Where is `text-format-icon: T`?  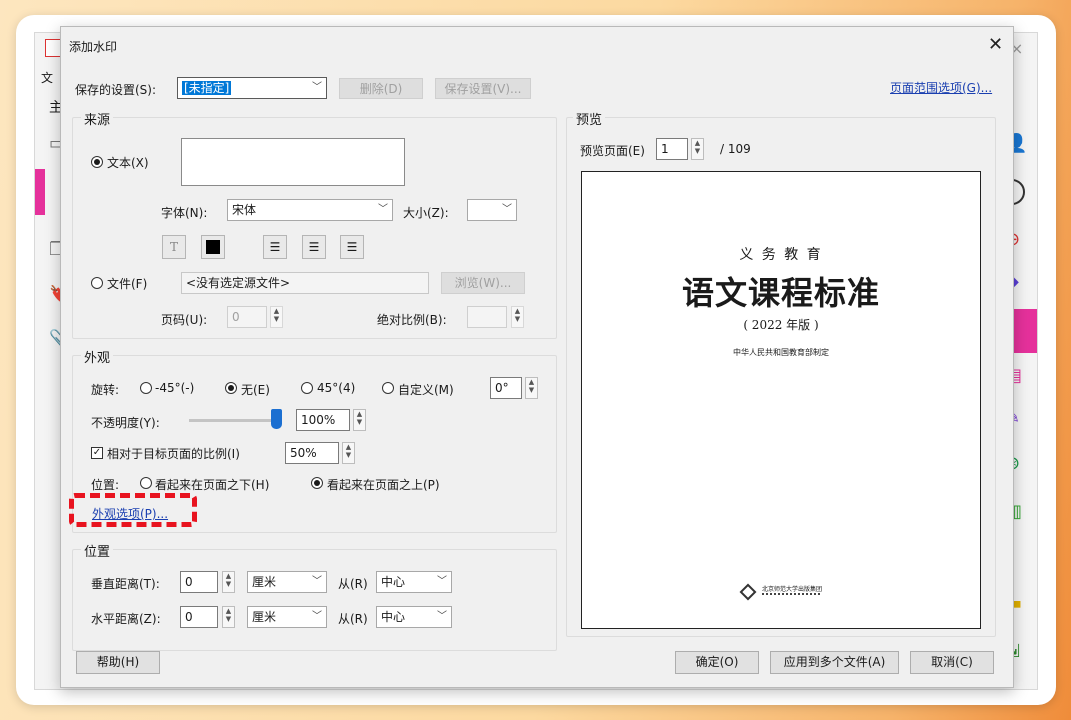 text-format-icon: T is located at coordinates (173, 247).